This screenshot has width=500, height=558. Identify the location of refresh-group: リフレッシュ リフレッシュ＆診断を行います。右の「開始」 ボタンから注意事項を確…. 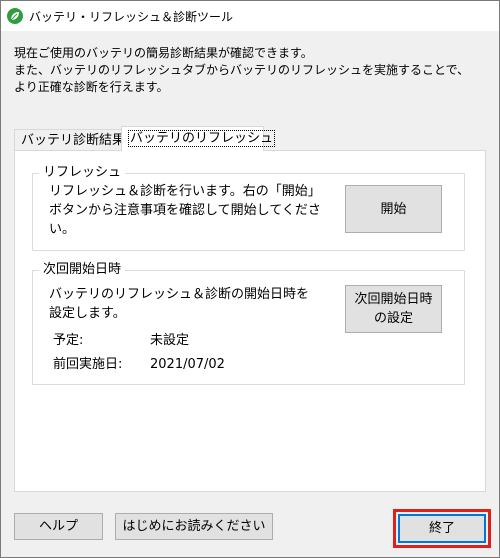
(248, 208).